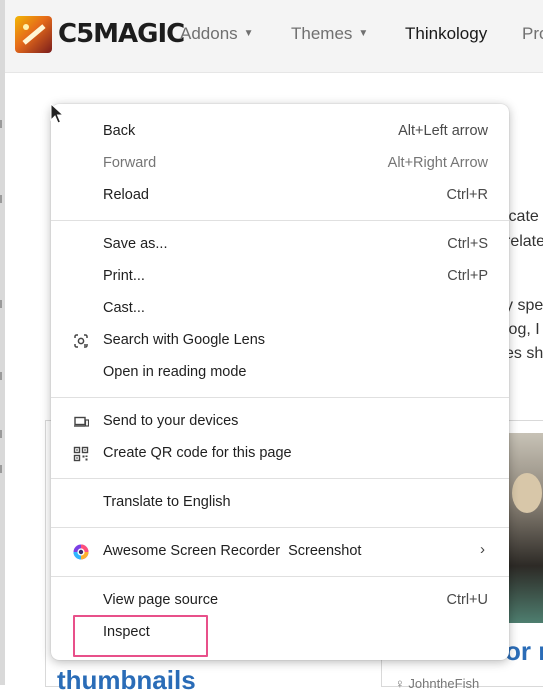 This screenshot has width=543, height=696. Describe the element at coordinates (524, 241) in the screenshot. I see `content-text: relate` at that location.